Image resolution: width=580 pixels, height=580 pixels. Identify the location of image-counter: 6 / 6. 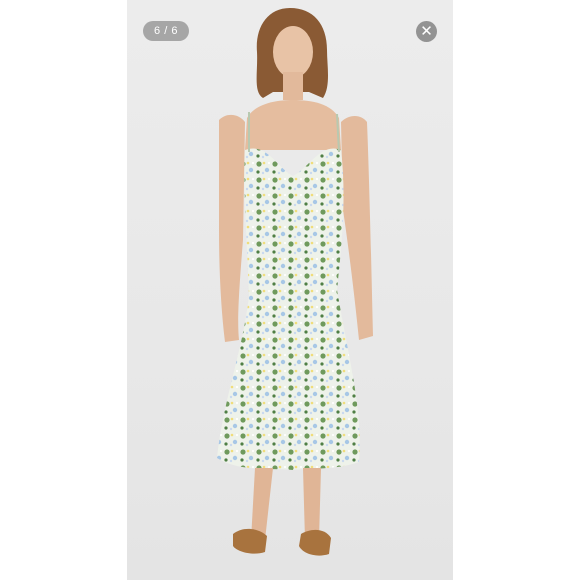
(166, 31).